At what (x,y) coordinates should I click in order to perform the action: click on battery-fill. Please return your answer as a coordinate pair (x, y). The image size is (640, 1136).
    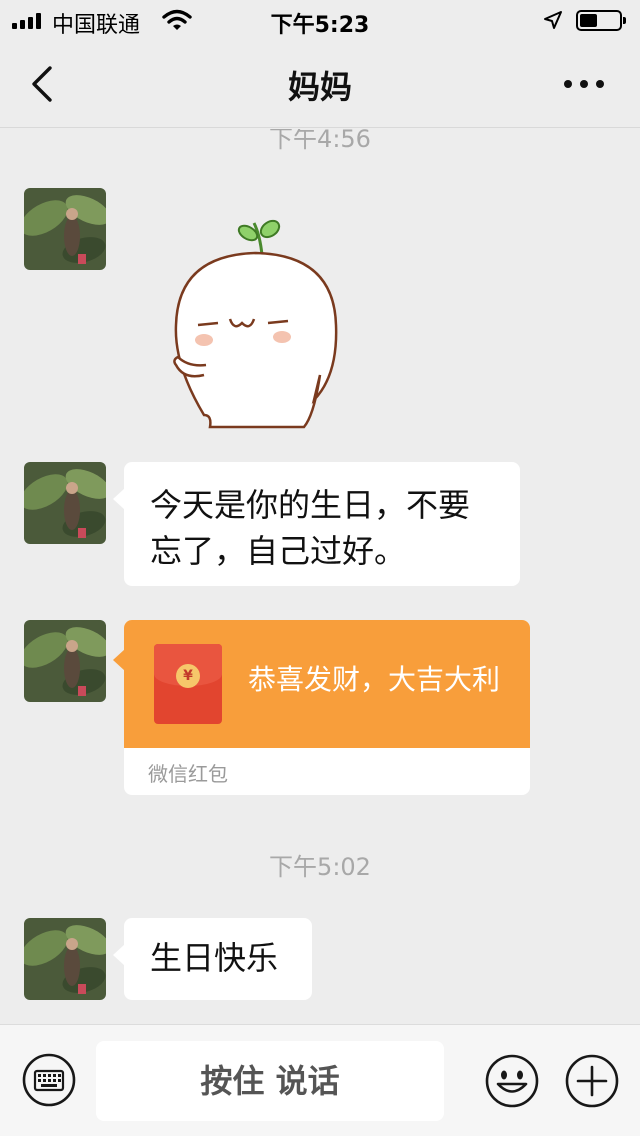
    Looking at the image, I should click on (589, 20).